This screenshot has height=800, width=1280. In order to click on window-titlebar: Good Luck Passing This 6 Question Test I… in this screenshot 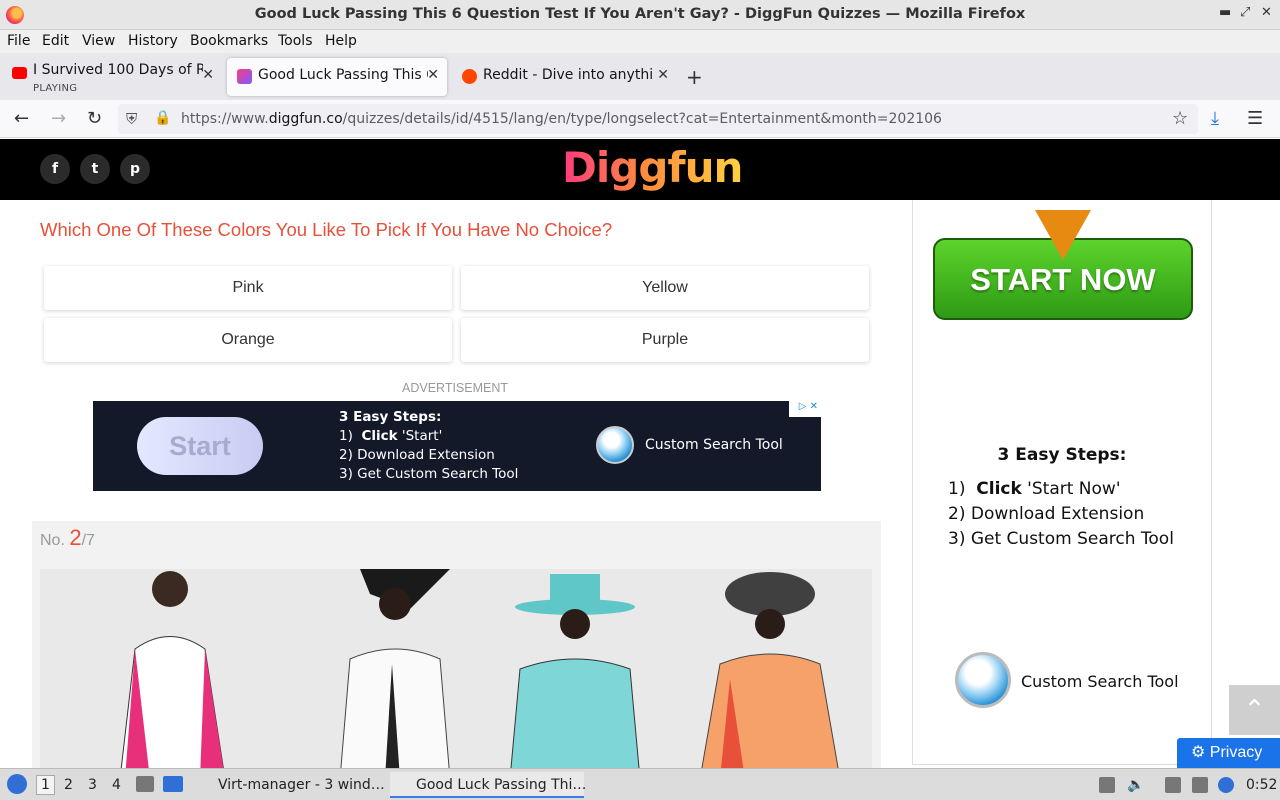, I will do `click(640, 15)`.